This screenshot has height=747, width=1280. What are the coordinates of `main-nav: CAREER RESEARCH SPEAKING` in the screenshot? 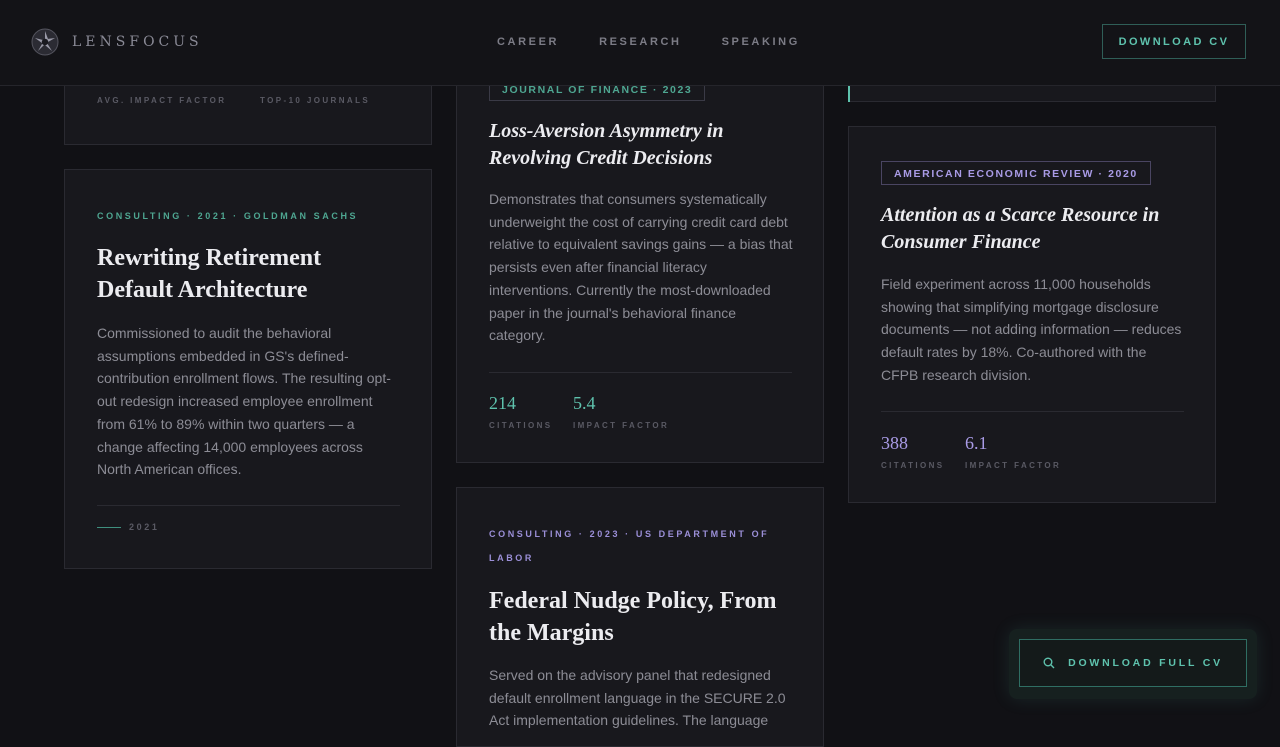 It's located at (668, 42).